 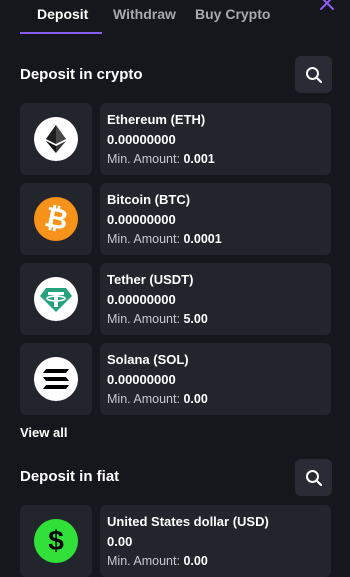 What do you see at coordinates (202, 239) in the screenshot?
I see `min-value: 0.0001` at bounding box center [202, 239].